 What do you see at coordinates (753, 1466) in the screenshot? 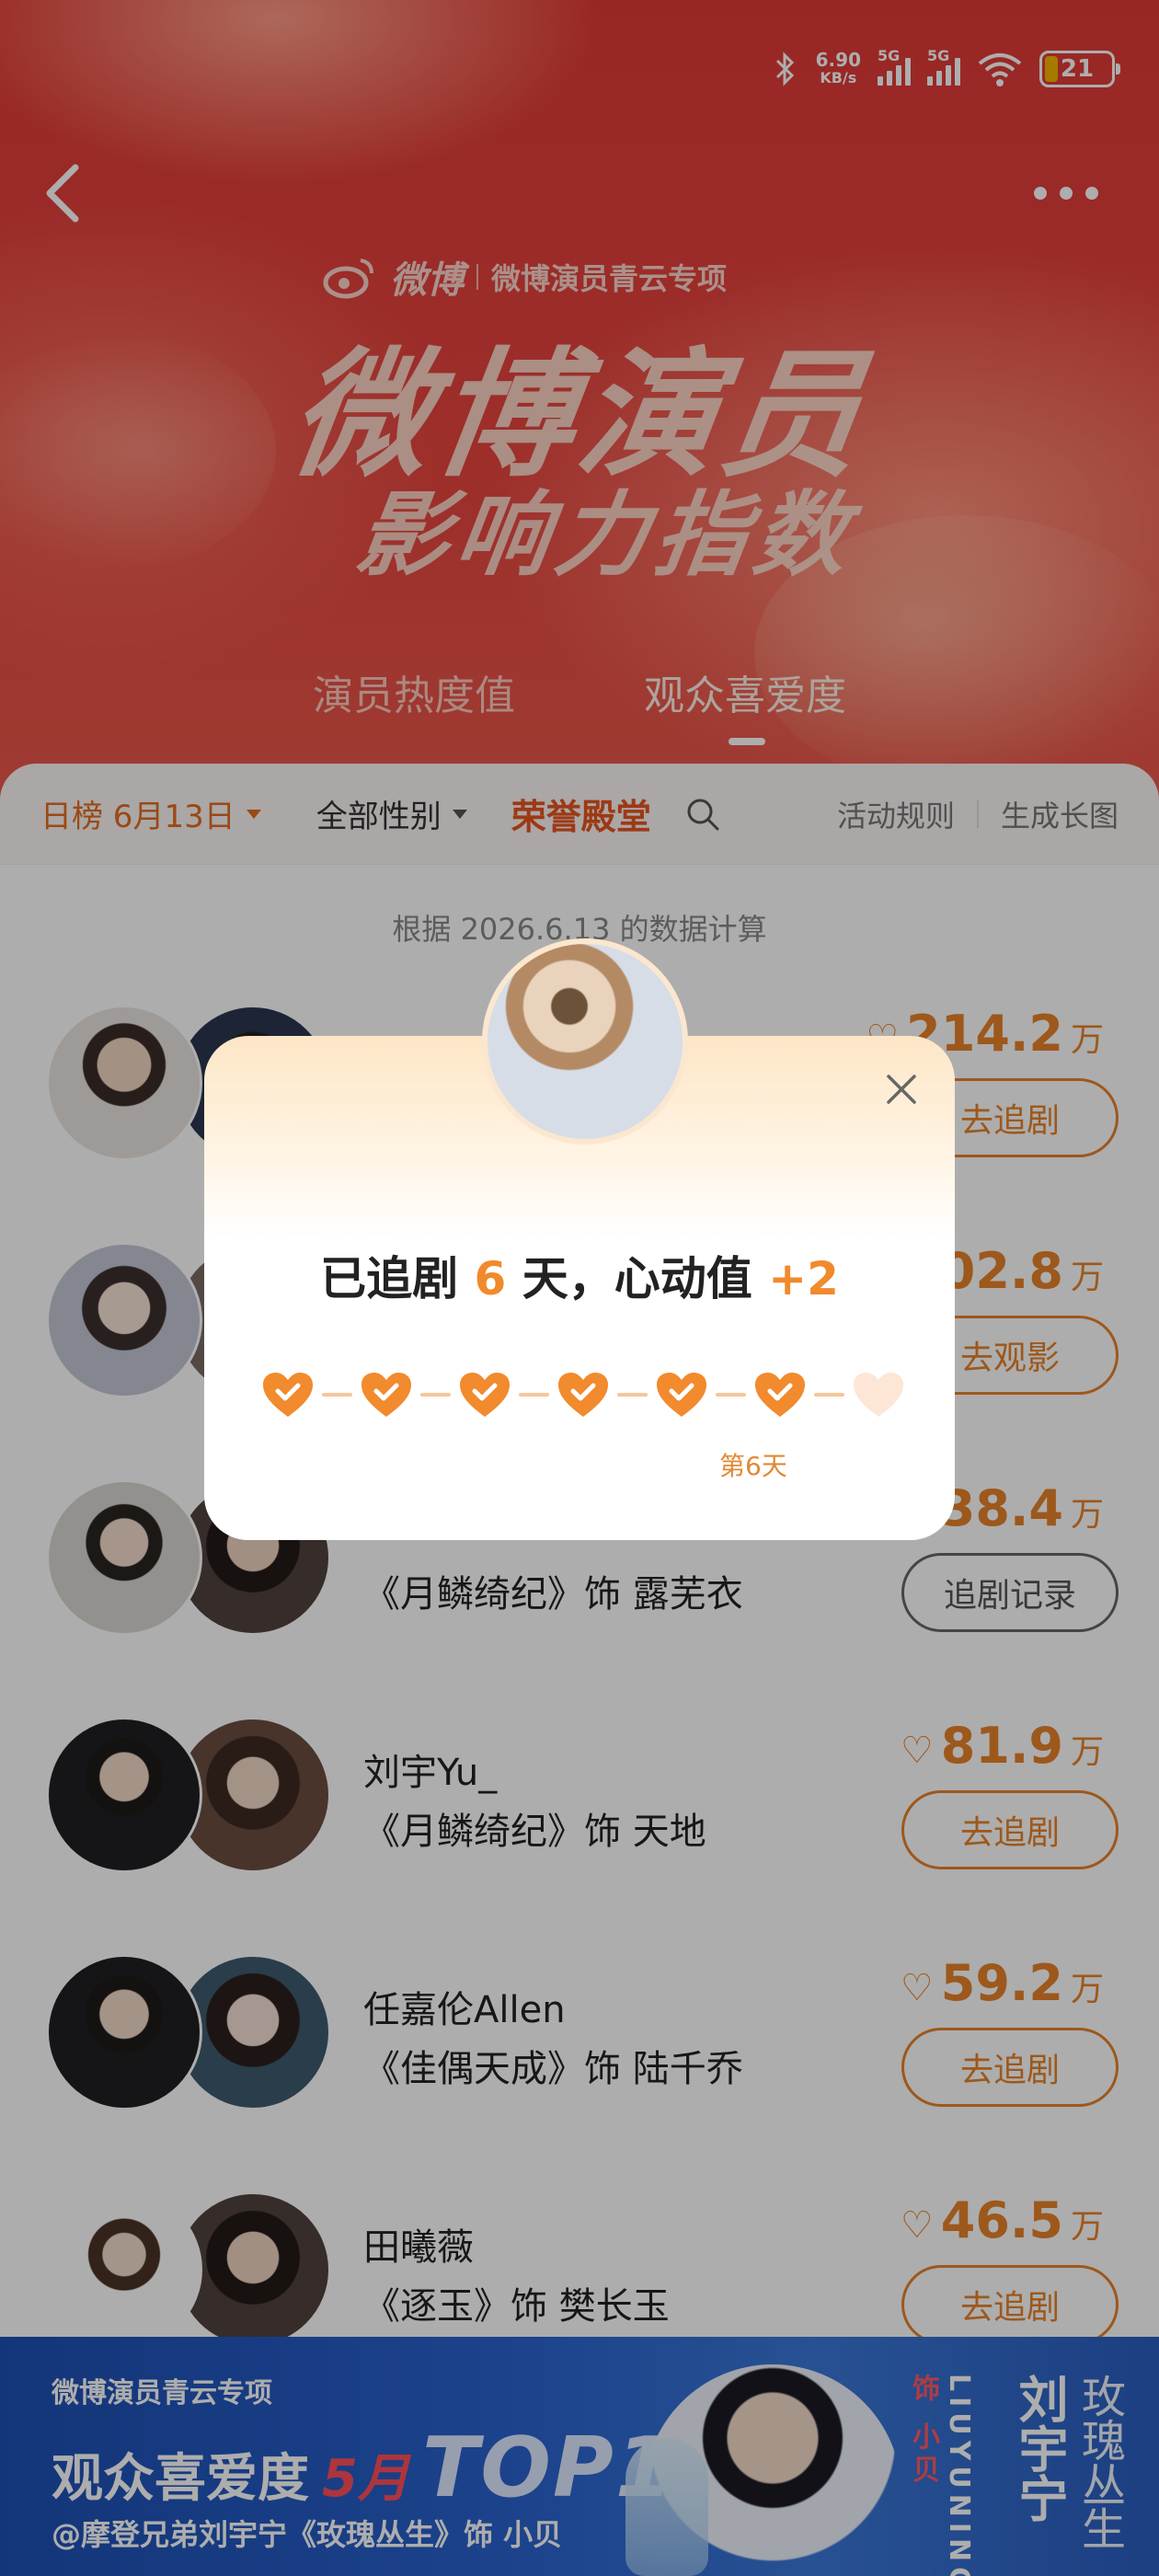
I see `current-day-label: 第6天` at bounding box center [753, 1466].